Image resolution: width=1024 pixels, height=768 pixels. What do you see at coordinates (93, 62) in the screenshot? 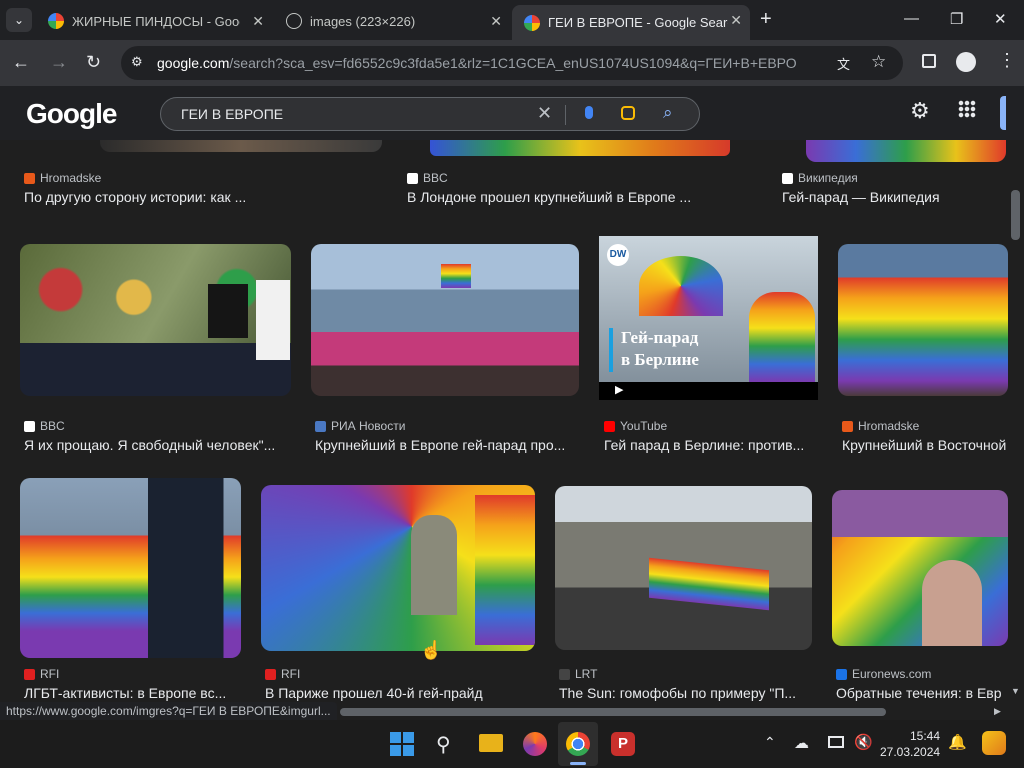
I see `reload-icon: ↻` at bounding box center [93, 62].